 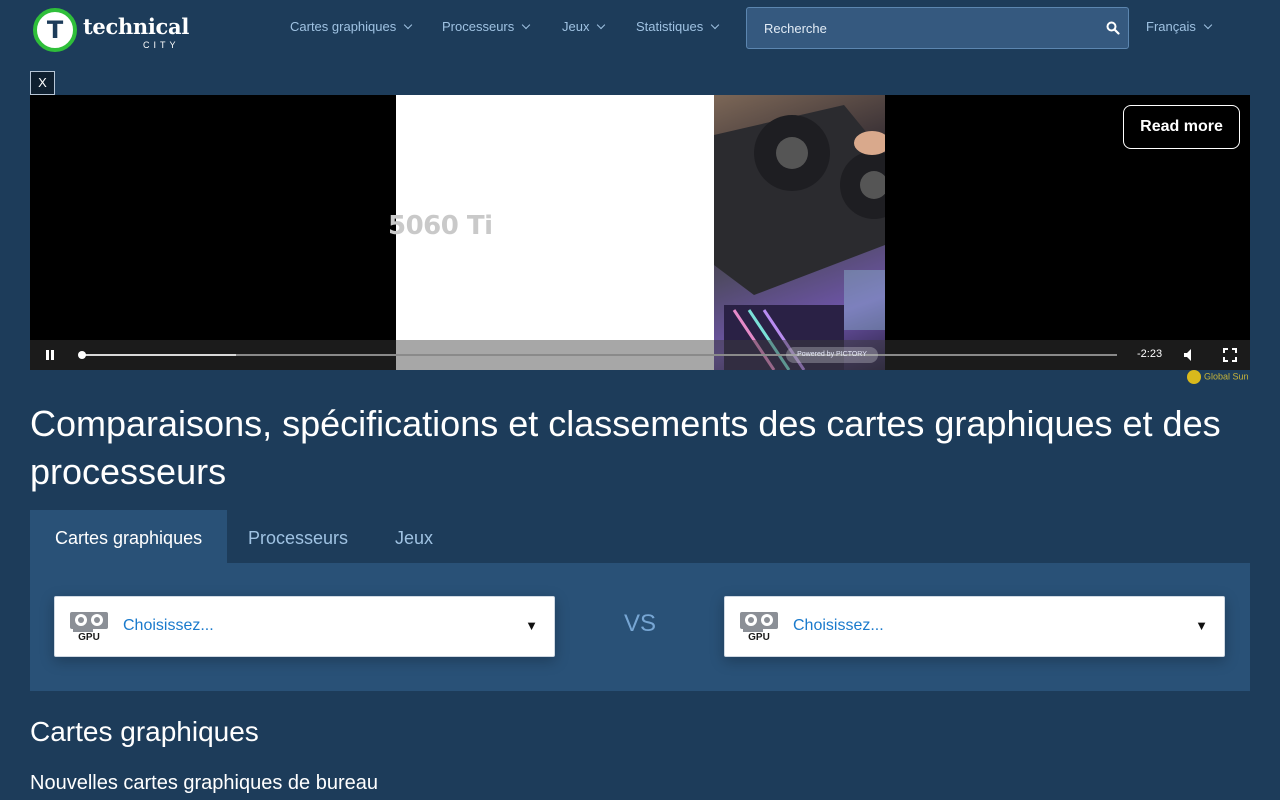 What do you see at coordinates (974, 626) in the screenshot?
I see `gpu-select-right: GPU Choisissez... ▼` at bounding box center [974, 626].